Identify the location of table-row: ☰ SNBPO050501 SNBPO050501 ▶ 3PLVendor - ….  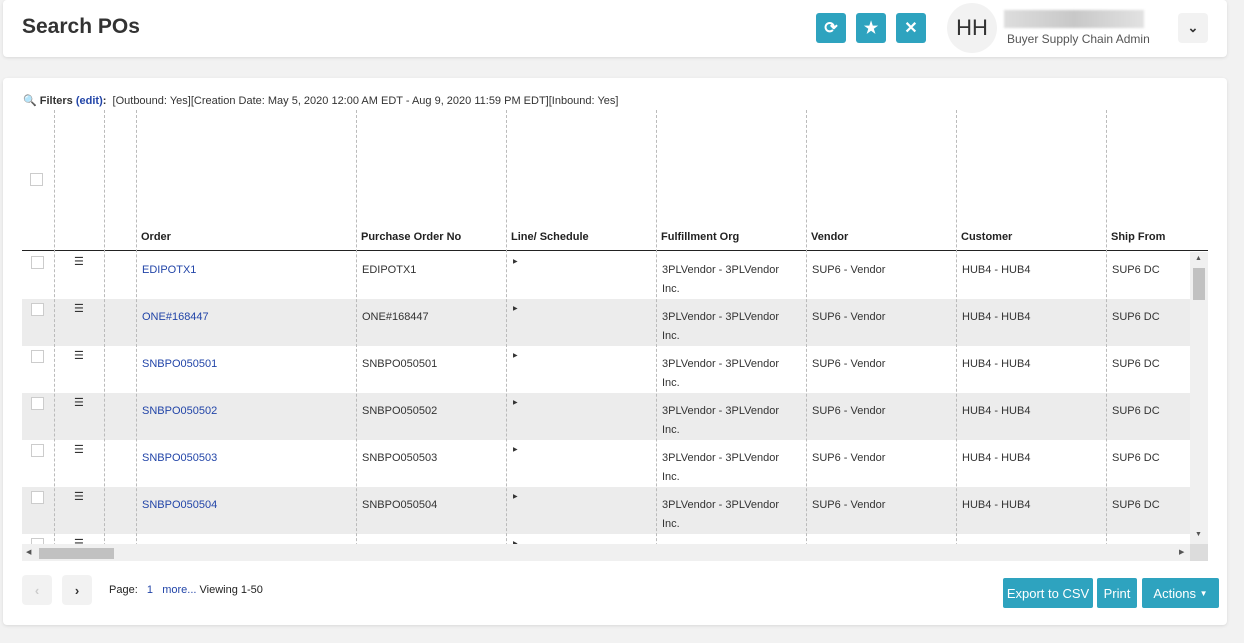
(606, 369).